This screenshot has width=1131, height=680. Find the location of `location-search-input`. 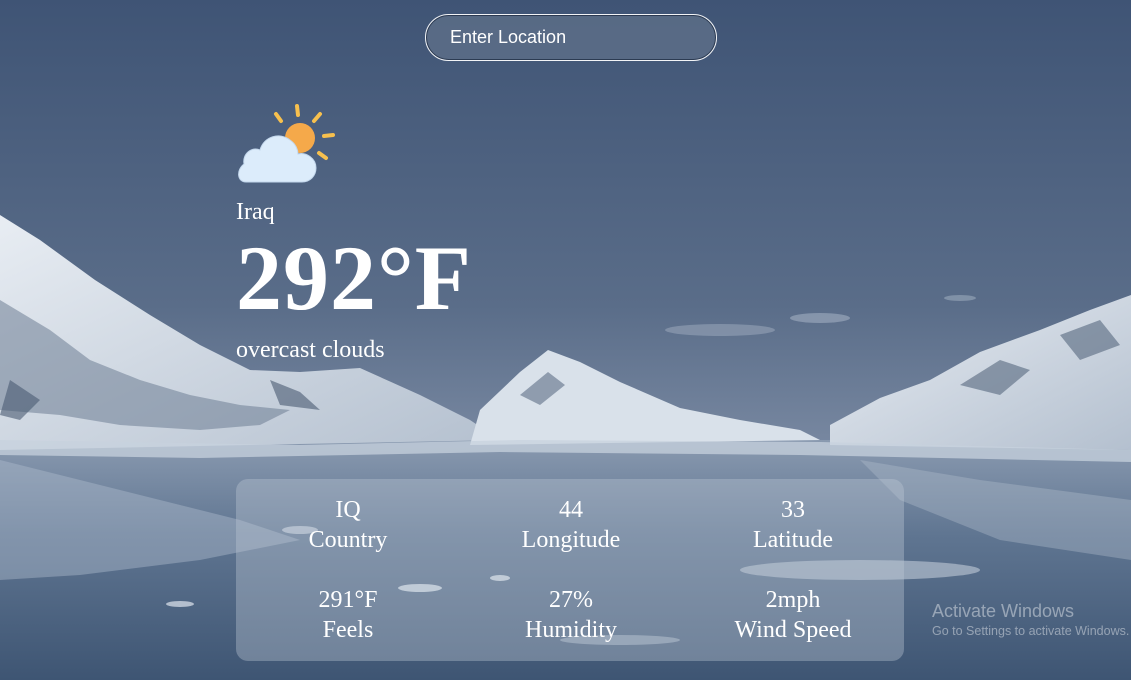

location-search-input is located at coordinates (571, 37).